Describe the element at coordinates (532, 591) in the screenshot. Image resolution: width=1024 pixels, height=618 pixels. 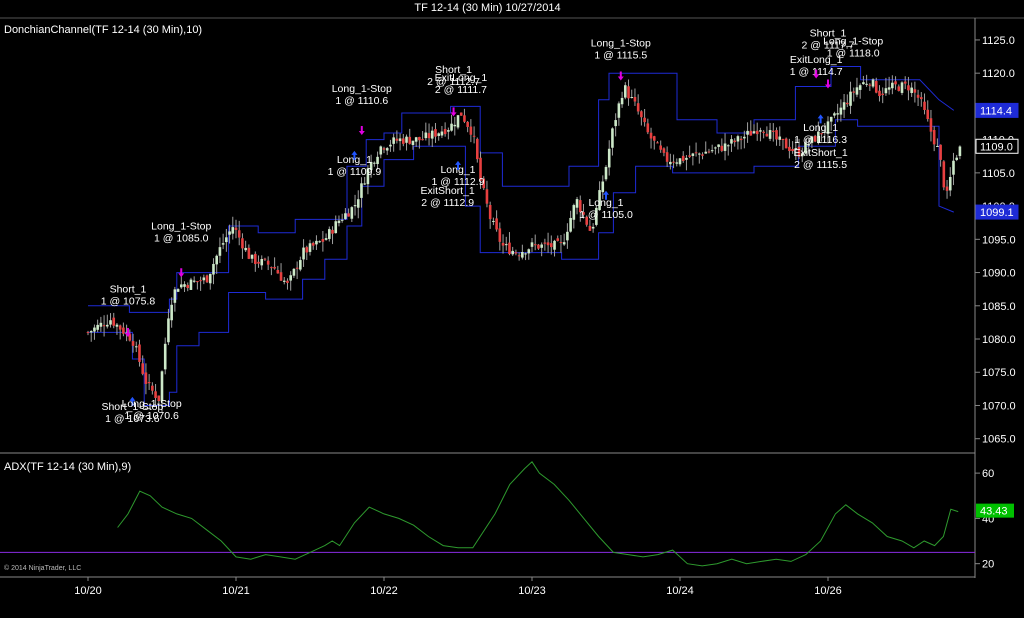
I see `x-tick-label: 10/23` at that location.